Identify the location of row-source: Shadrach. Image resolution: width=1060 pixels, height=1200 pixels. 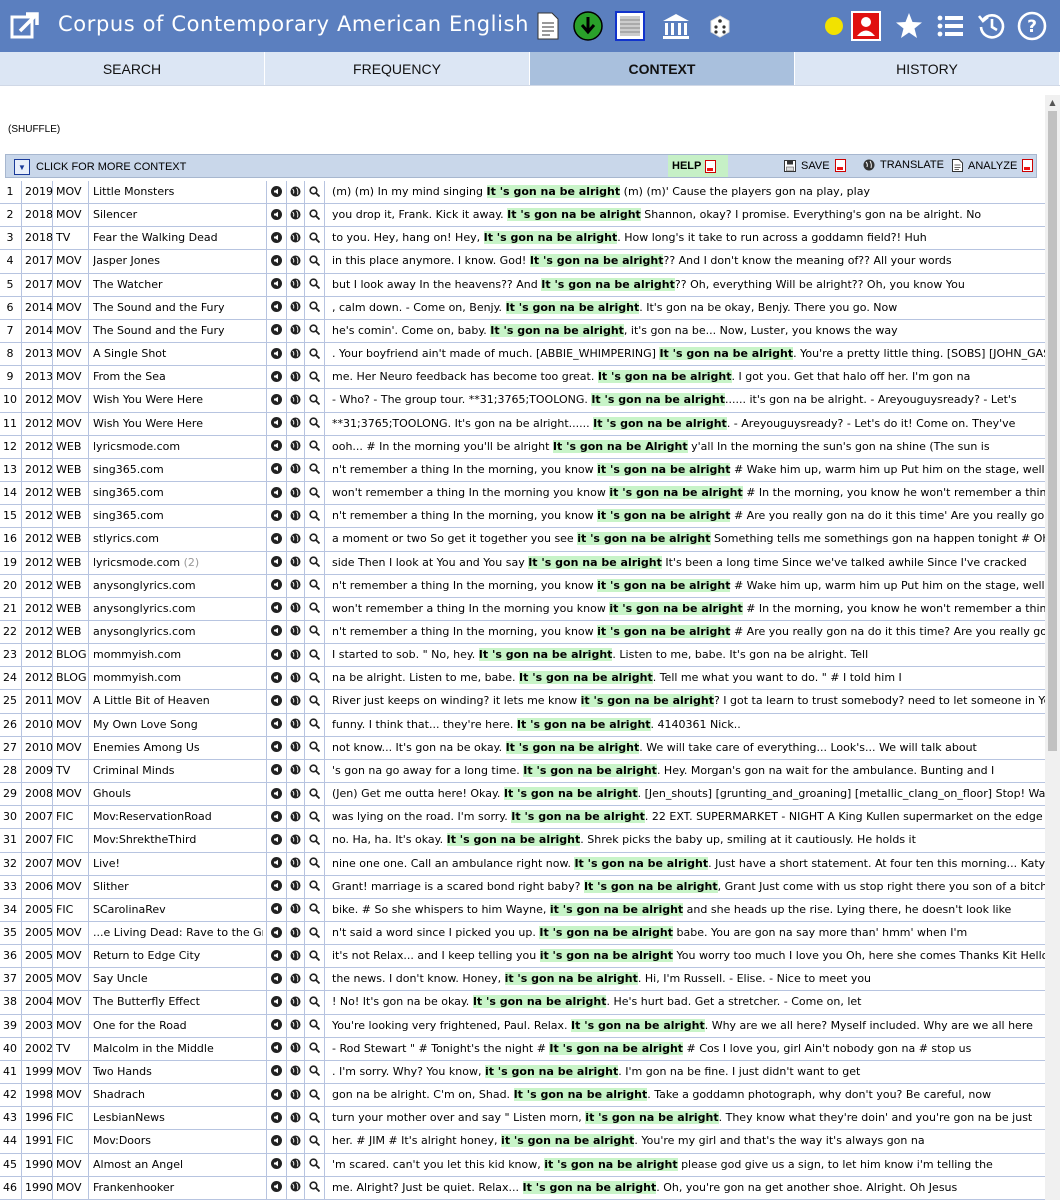
(178, 1094).